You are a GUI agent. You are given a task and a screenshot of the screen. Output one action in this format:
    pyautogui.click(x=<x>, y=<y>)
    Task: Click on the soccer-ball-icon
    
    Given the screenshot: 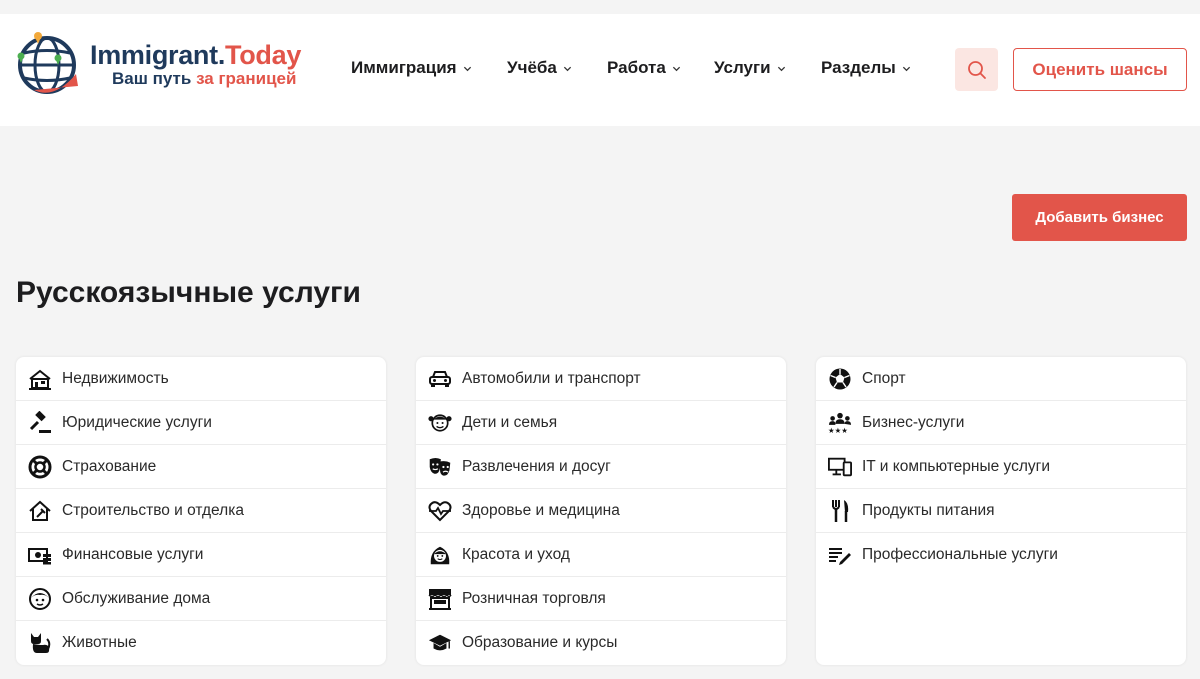 What is the action you would take?
    pyautogui.click(x=840, y=379)
    